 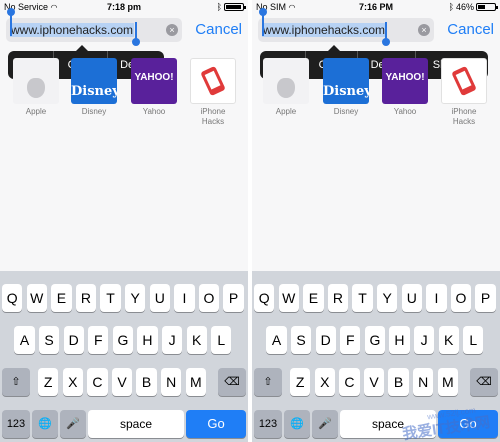 I want to click on battery-icon, so click(x=235, y=7).